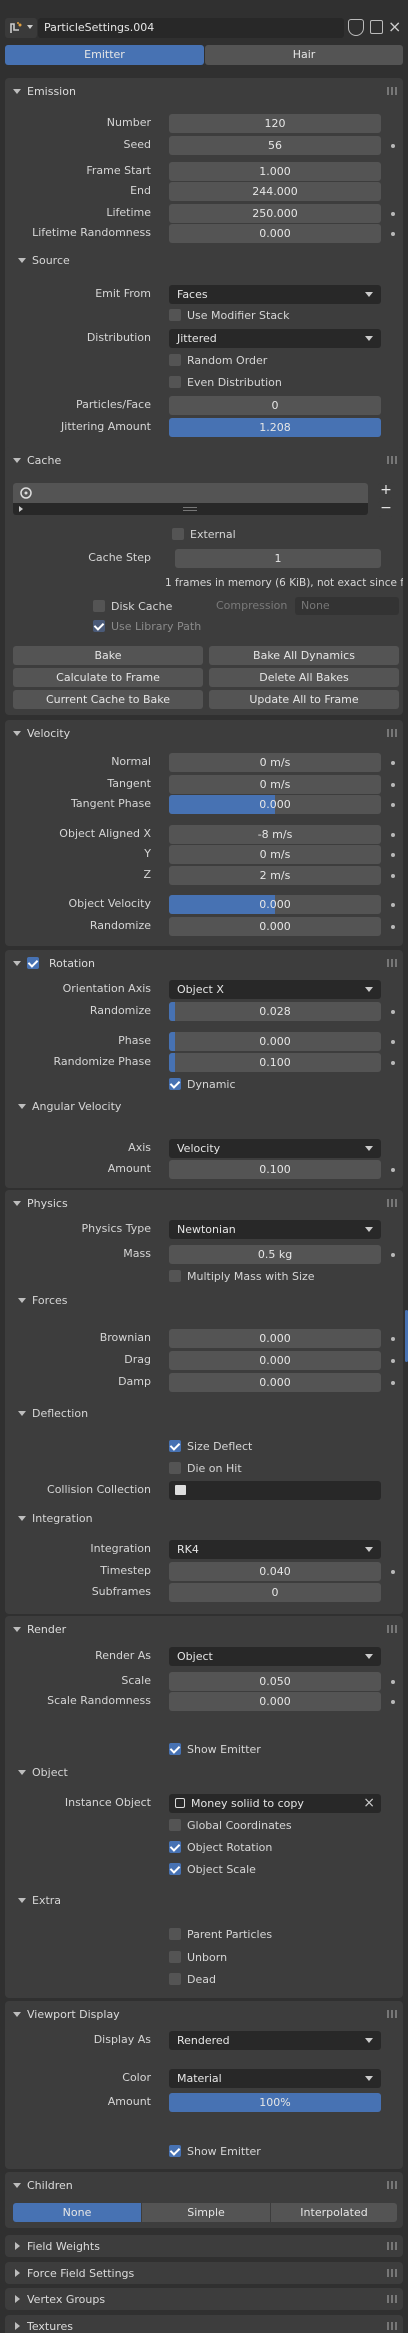 Image resolution: width=408 pixels, height=2333 pixels. I want to click on viewport-show-emitter-checkbox: Show Emitter, so click(215, 2151).